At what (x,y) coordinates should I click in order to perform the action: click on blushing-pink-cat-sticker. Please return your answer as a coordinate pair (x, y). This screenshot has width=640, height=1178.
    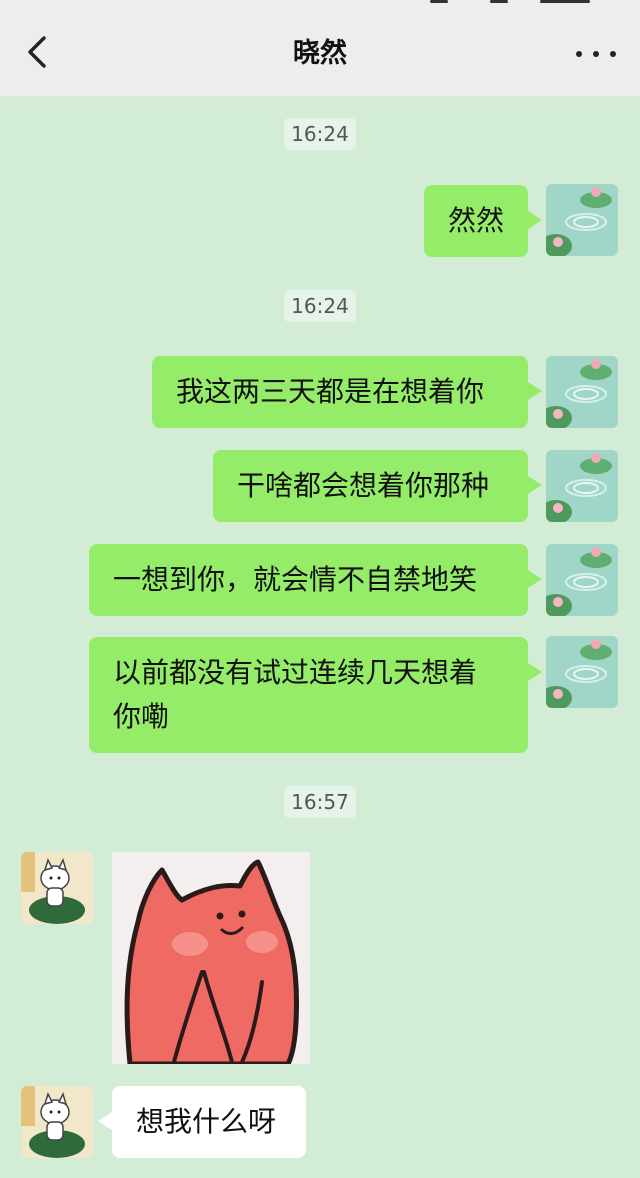
    Looking at the image, I should click on (211, 958).